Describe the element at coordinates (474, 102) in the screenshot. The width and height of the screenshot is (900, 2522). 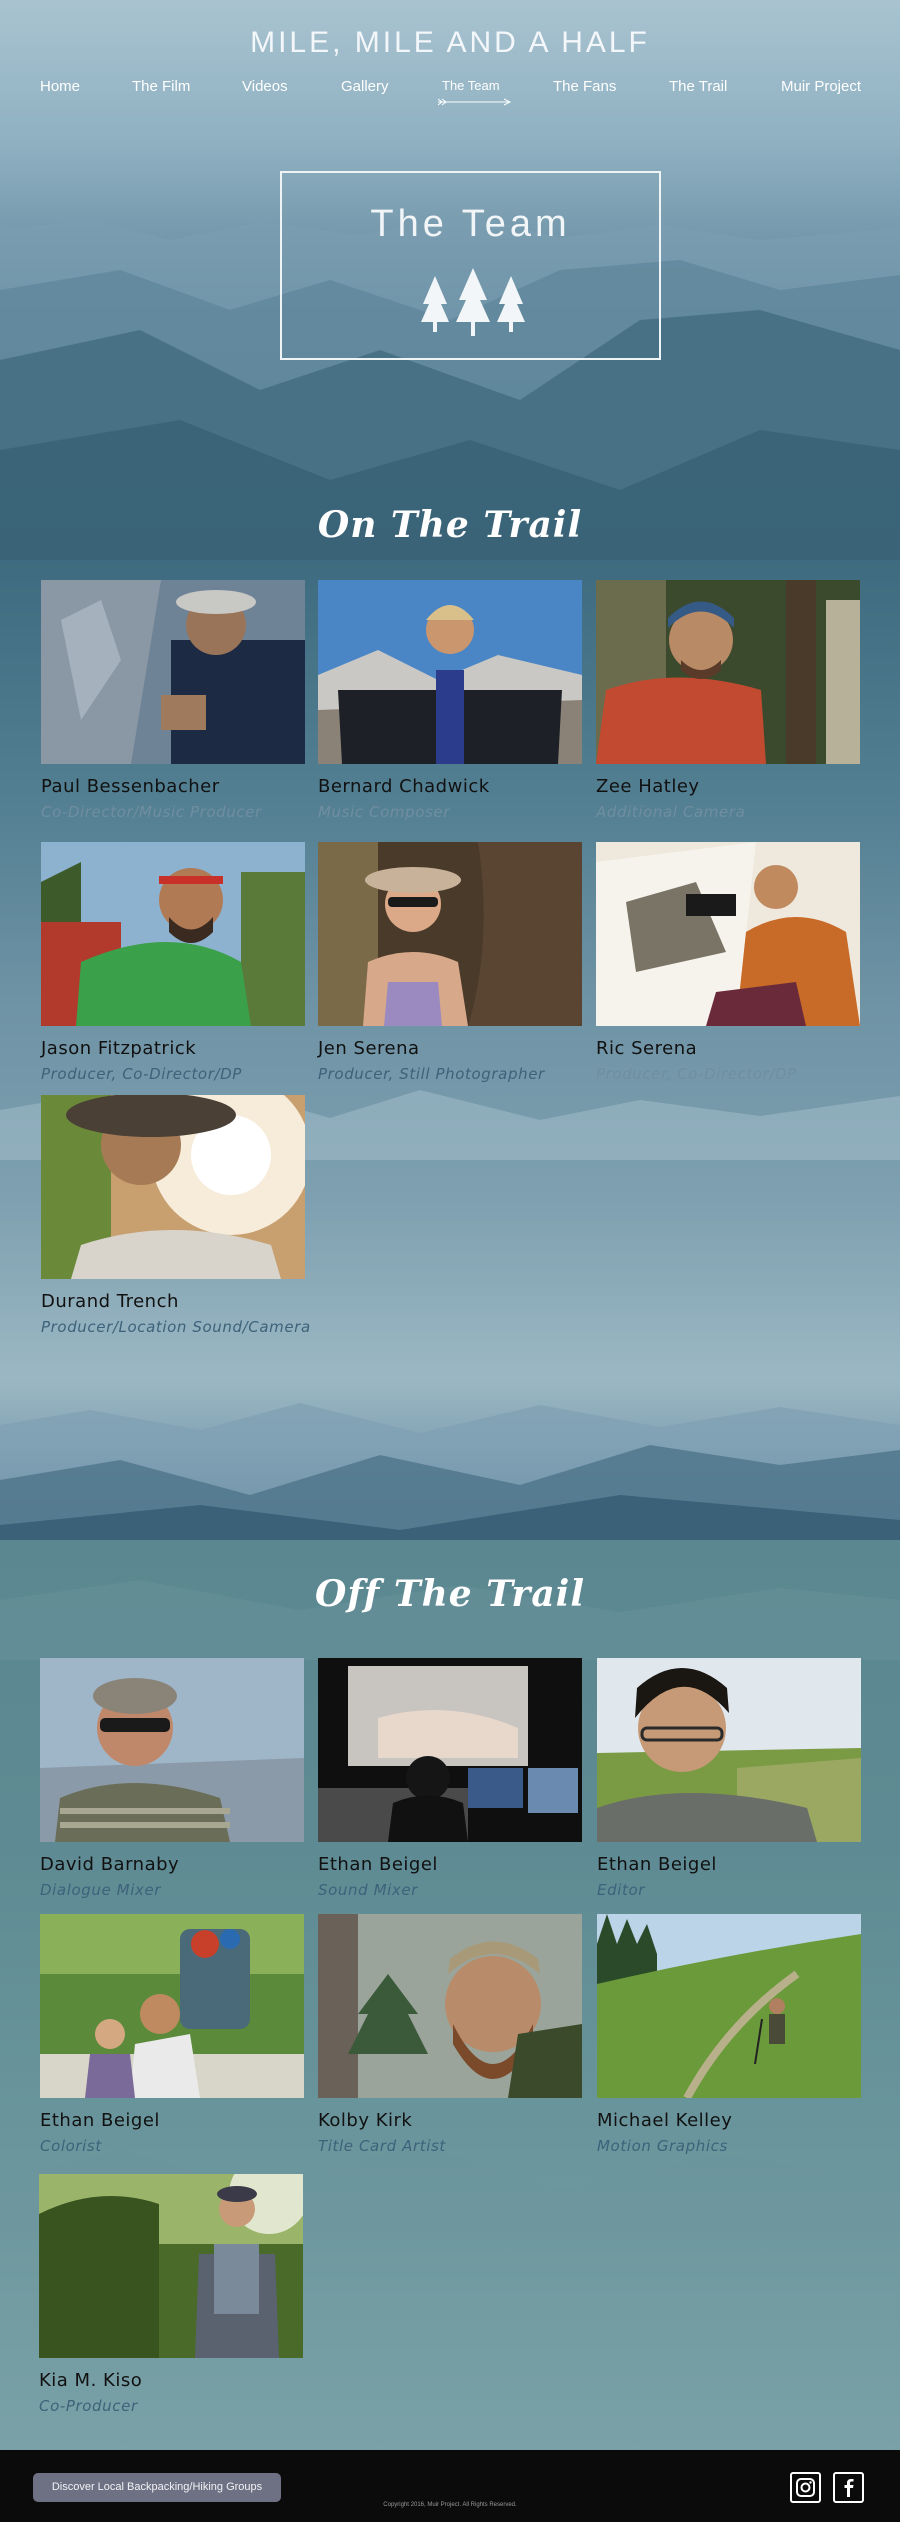
I see `active-nav-arrow-icon` at that location.